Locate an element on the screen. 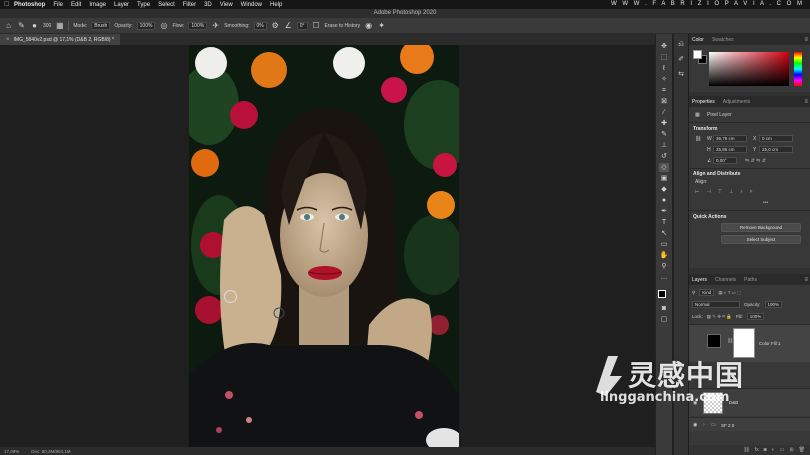 Image resolution: width=810 pixels, height=455 pixels. link-icon: ⛓ is located at coordinates (698, 139).